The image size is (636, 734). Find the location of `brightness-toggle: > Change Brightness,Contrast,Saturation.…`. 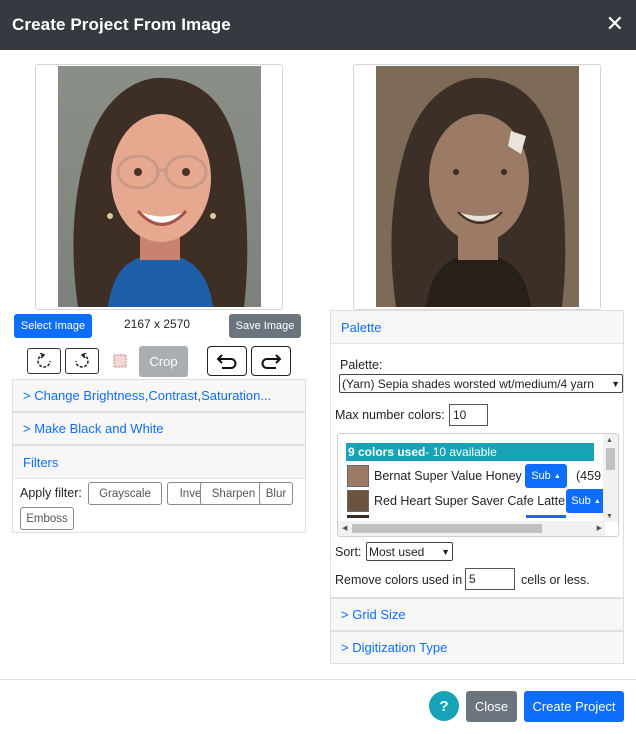

brightness-toggle: > Change Brightness,Contrast,Saturation.… is located at coordinates (159, 395).